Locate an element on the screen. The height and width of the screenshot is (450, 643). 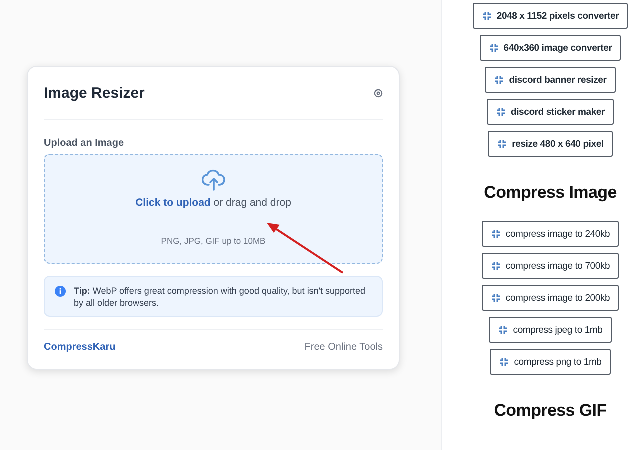
brand-link: CompressKaru is located at coordinates (80, 347).